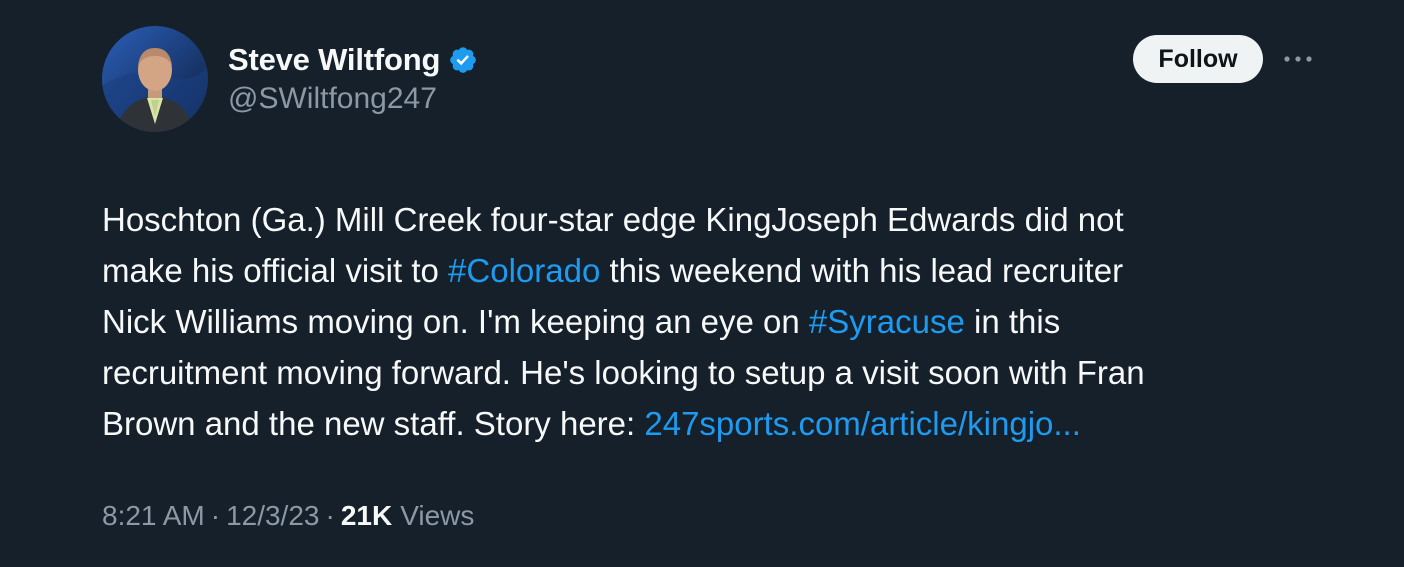 The width and height of the screenshot is (1404, 567). I want to click on follow-button: Follow, so click(1198, 59).